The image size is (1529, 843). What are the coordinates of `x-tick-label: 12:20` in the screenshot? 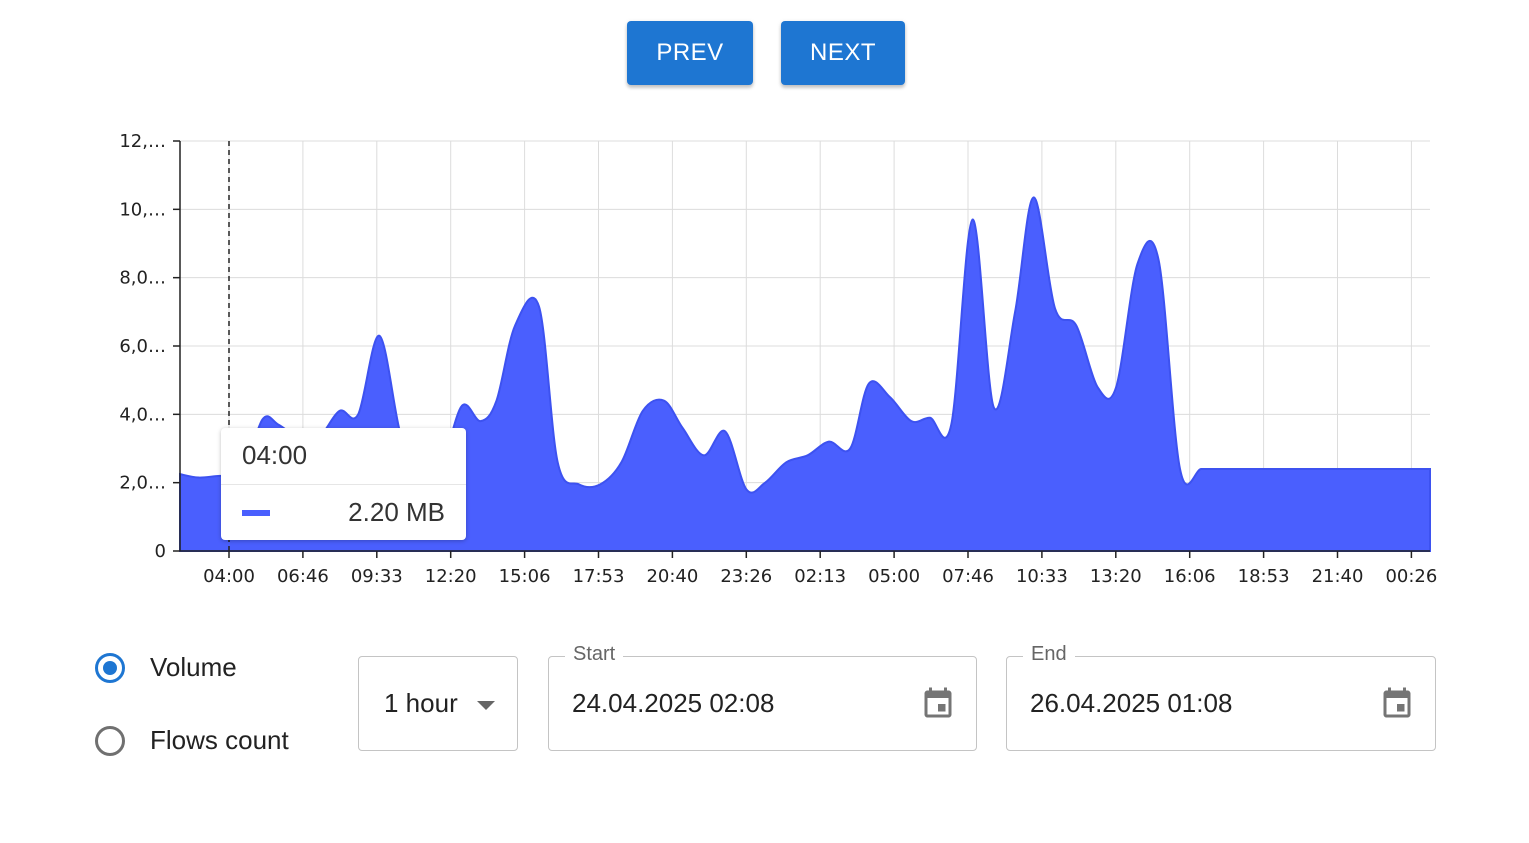 It's located at (451, 576).